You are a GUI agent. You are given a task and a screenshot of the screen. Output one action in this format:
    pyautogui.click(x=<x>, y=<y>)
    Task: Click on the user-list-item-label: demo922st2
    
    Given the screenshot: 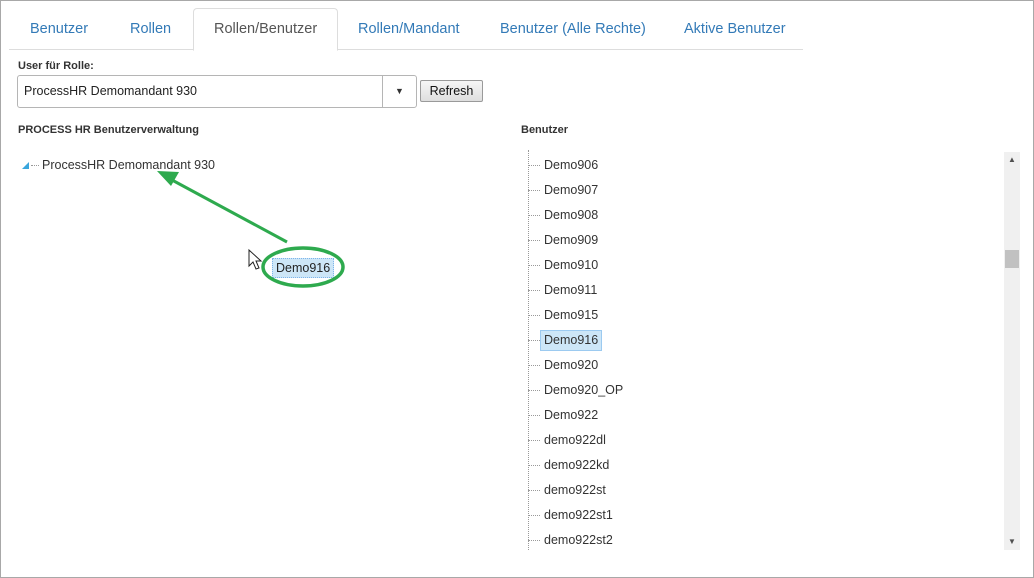 What is the action you would take?
    pyautogui.click(x=578, y=540)
    